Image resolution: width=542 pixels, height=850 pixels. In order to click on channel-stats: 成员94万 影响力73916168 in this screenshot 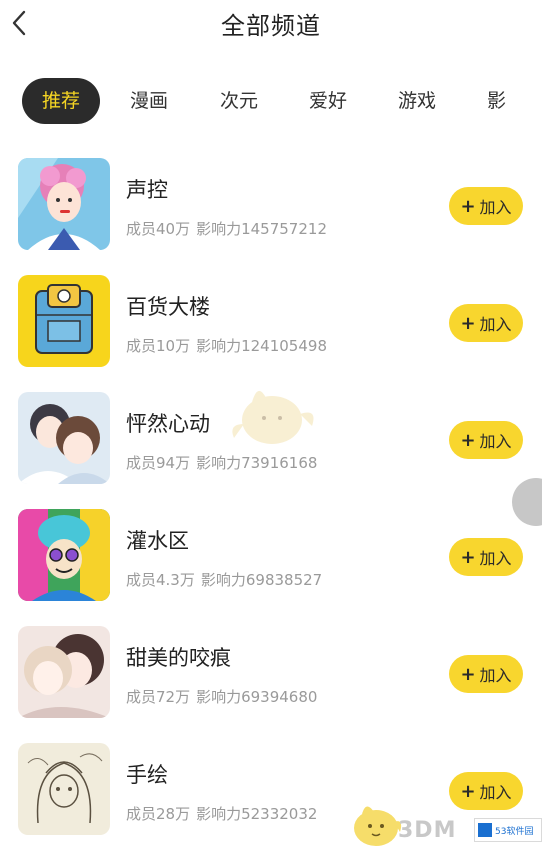, I will do `click(221, 462)`.